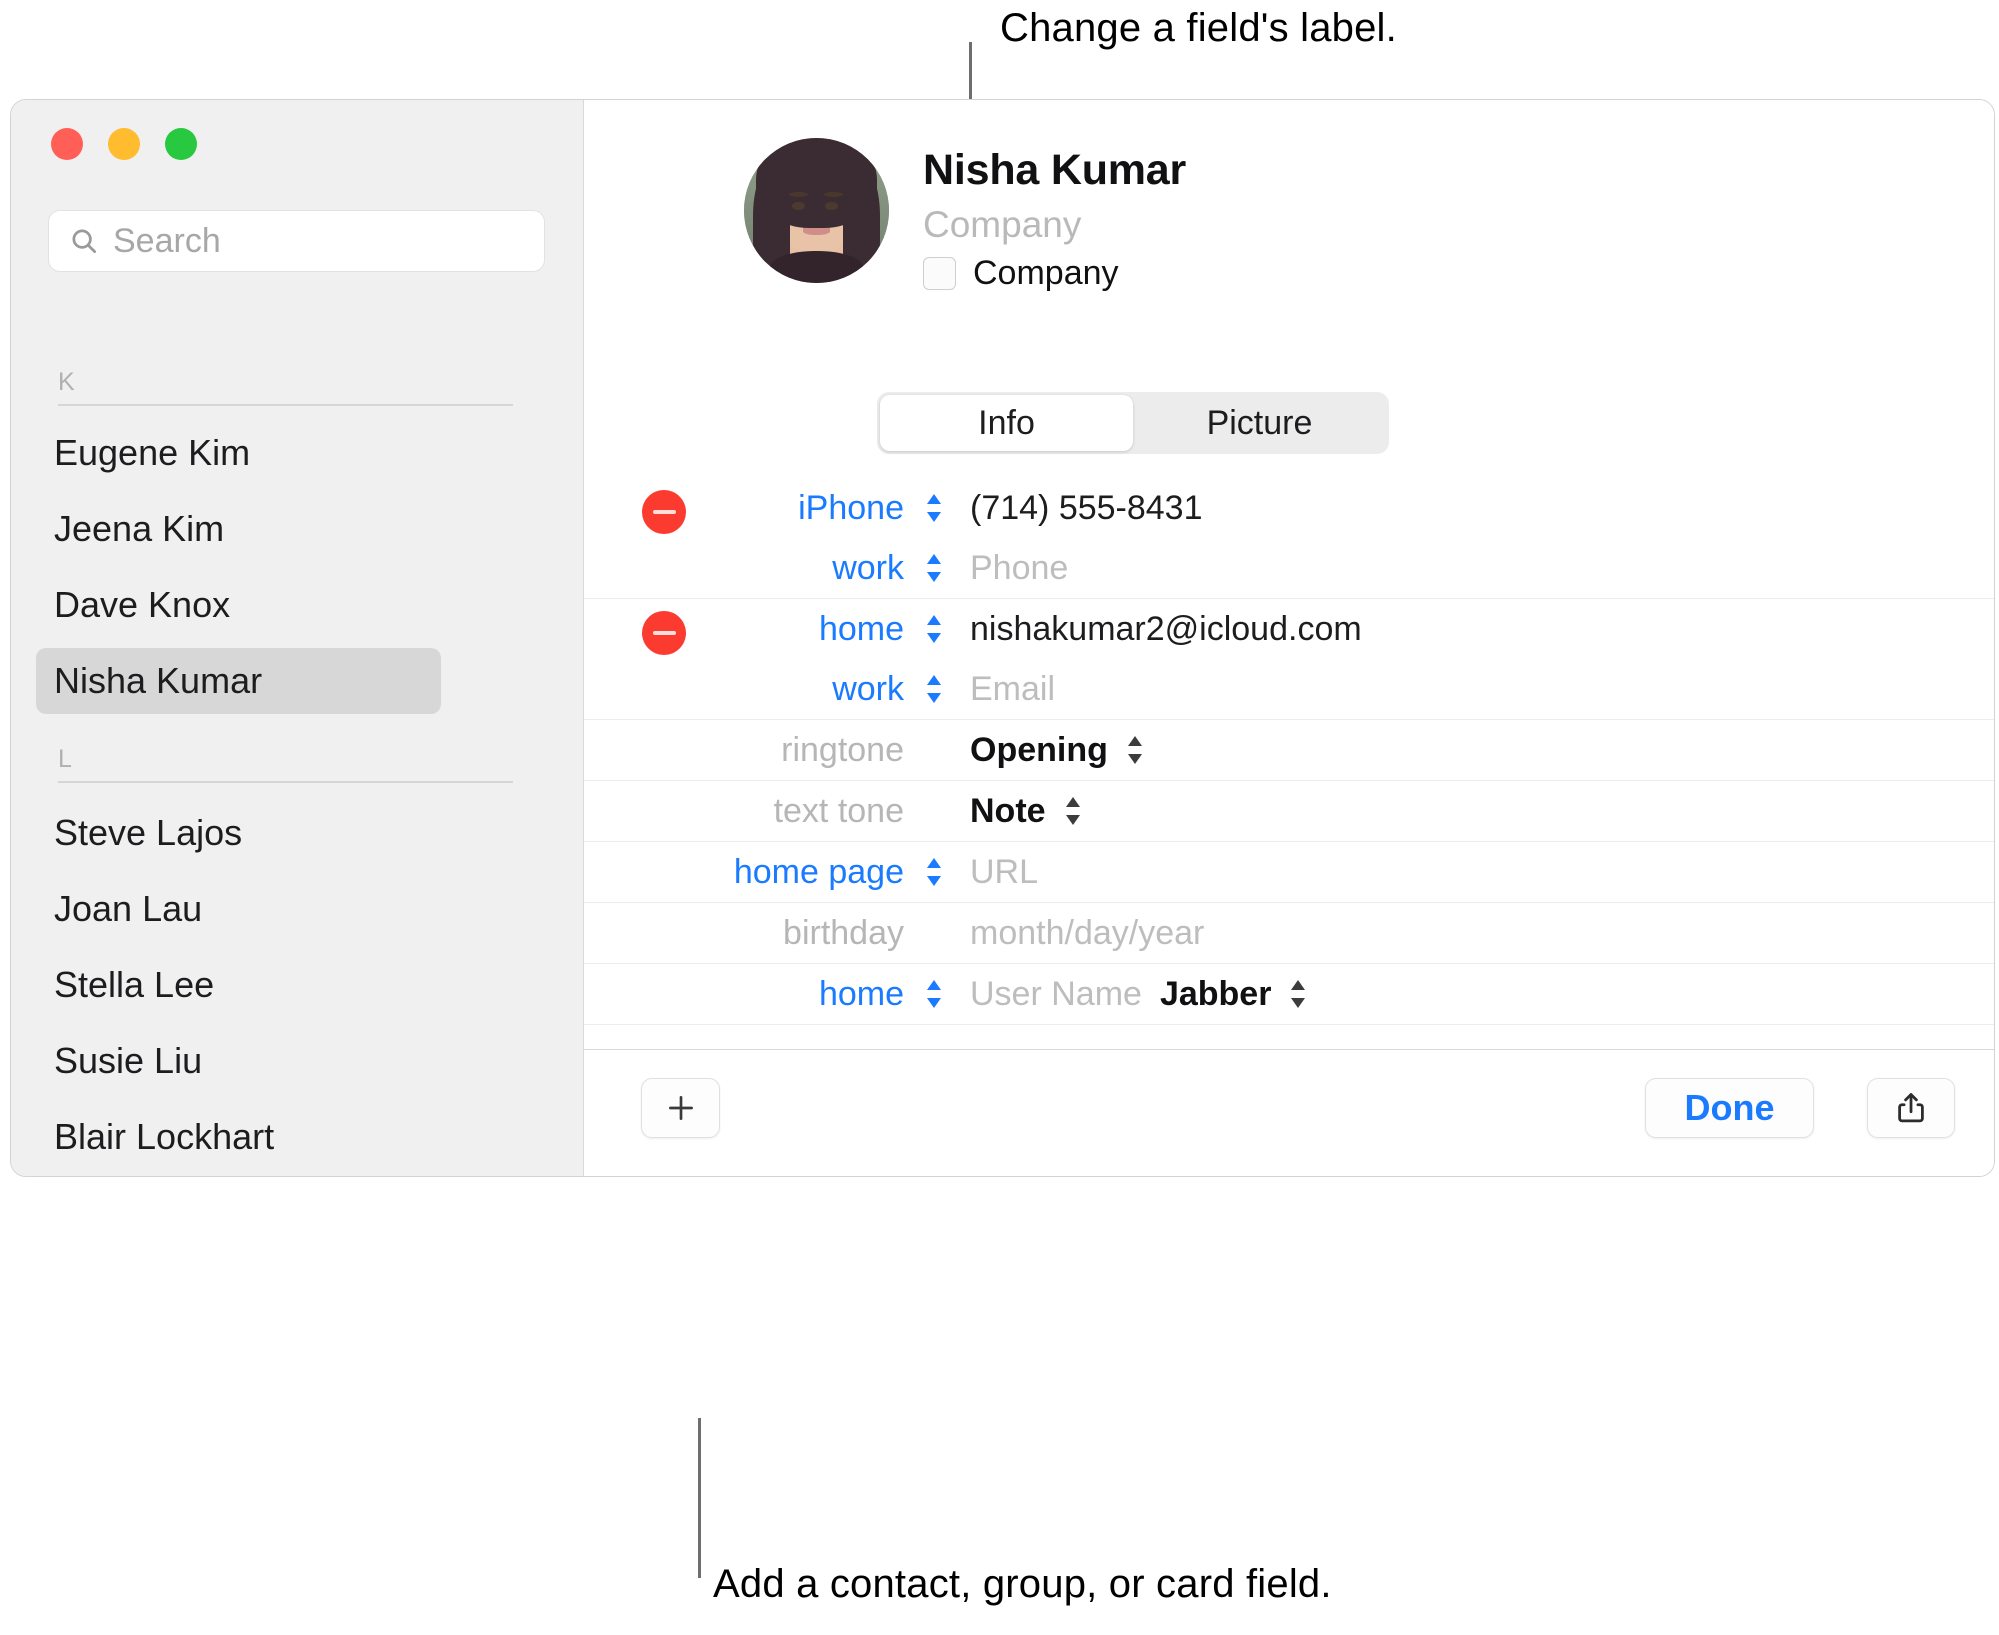 The image size is (1999, 1635). I want to click on callout-label-change-field: Change a field's label., so click(1198, 28).